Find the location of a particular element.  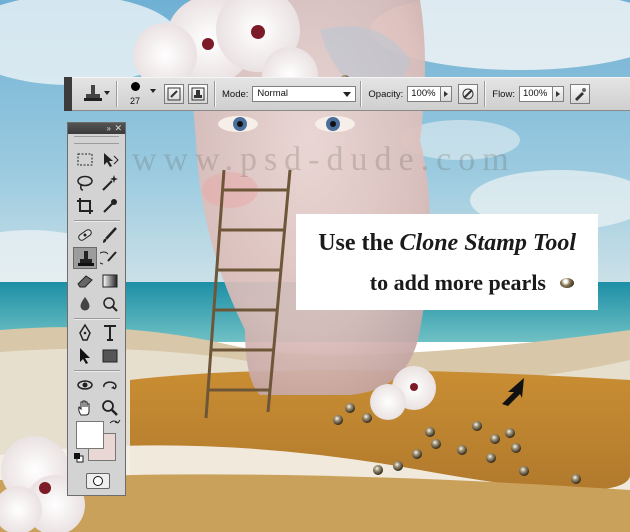

type-icon is located at coordinates (110, 333).